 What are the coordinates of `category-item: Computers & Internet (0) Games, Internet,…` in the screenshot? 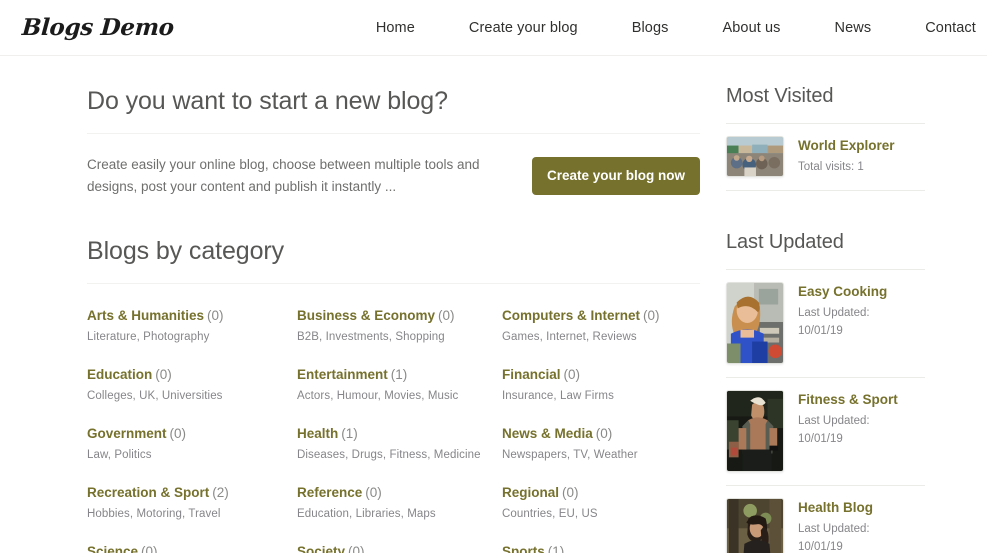 It's located at (602, 325).